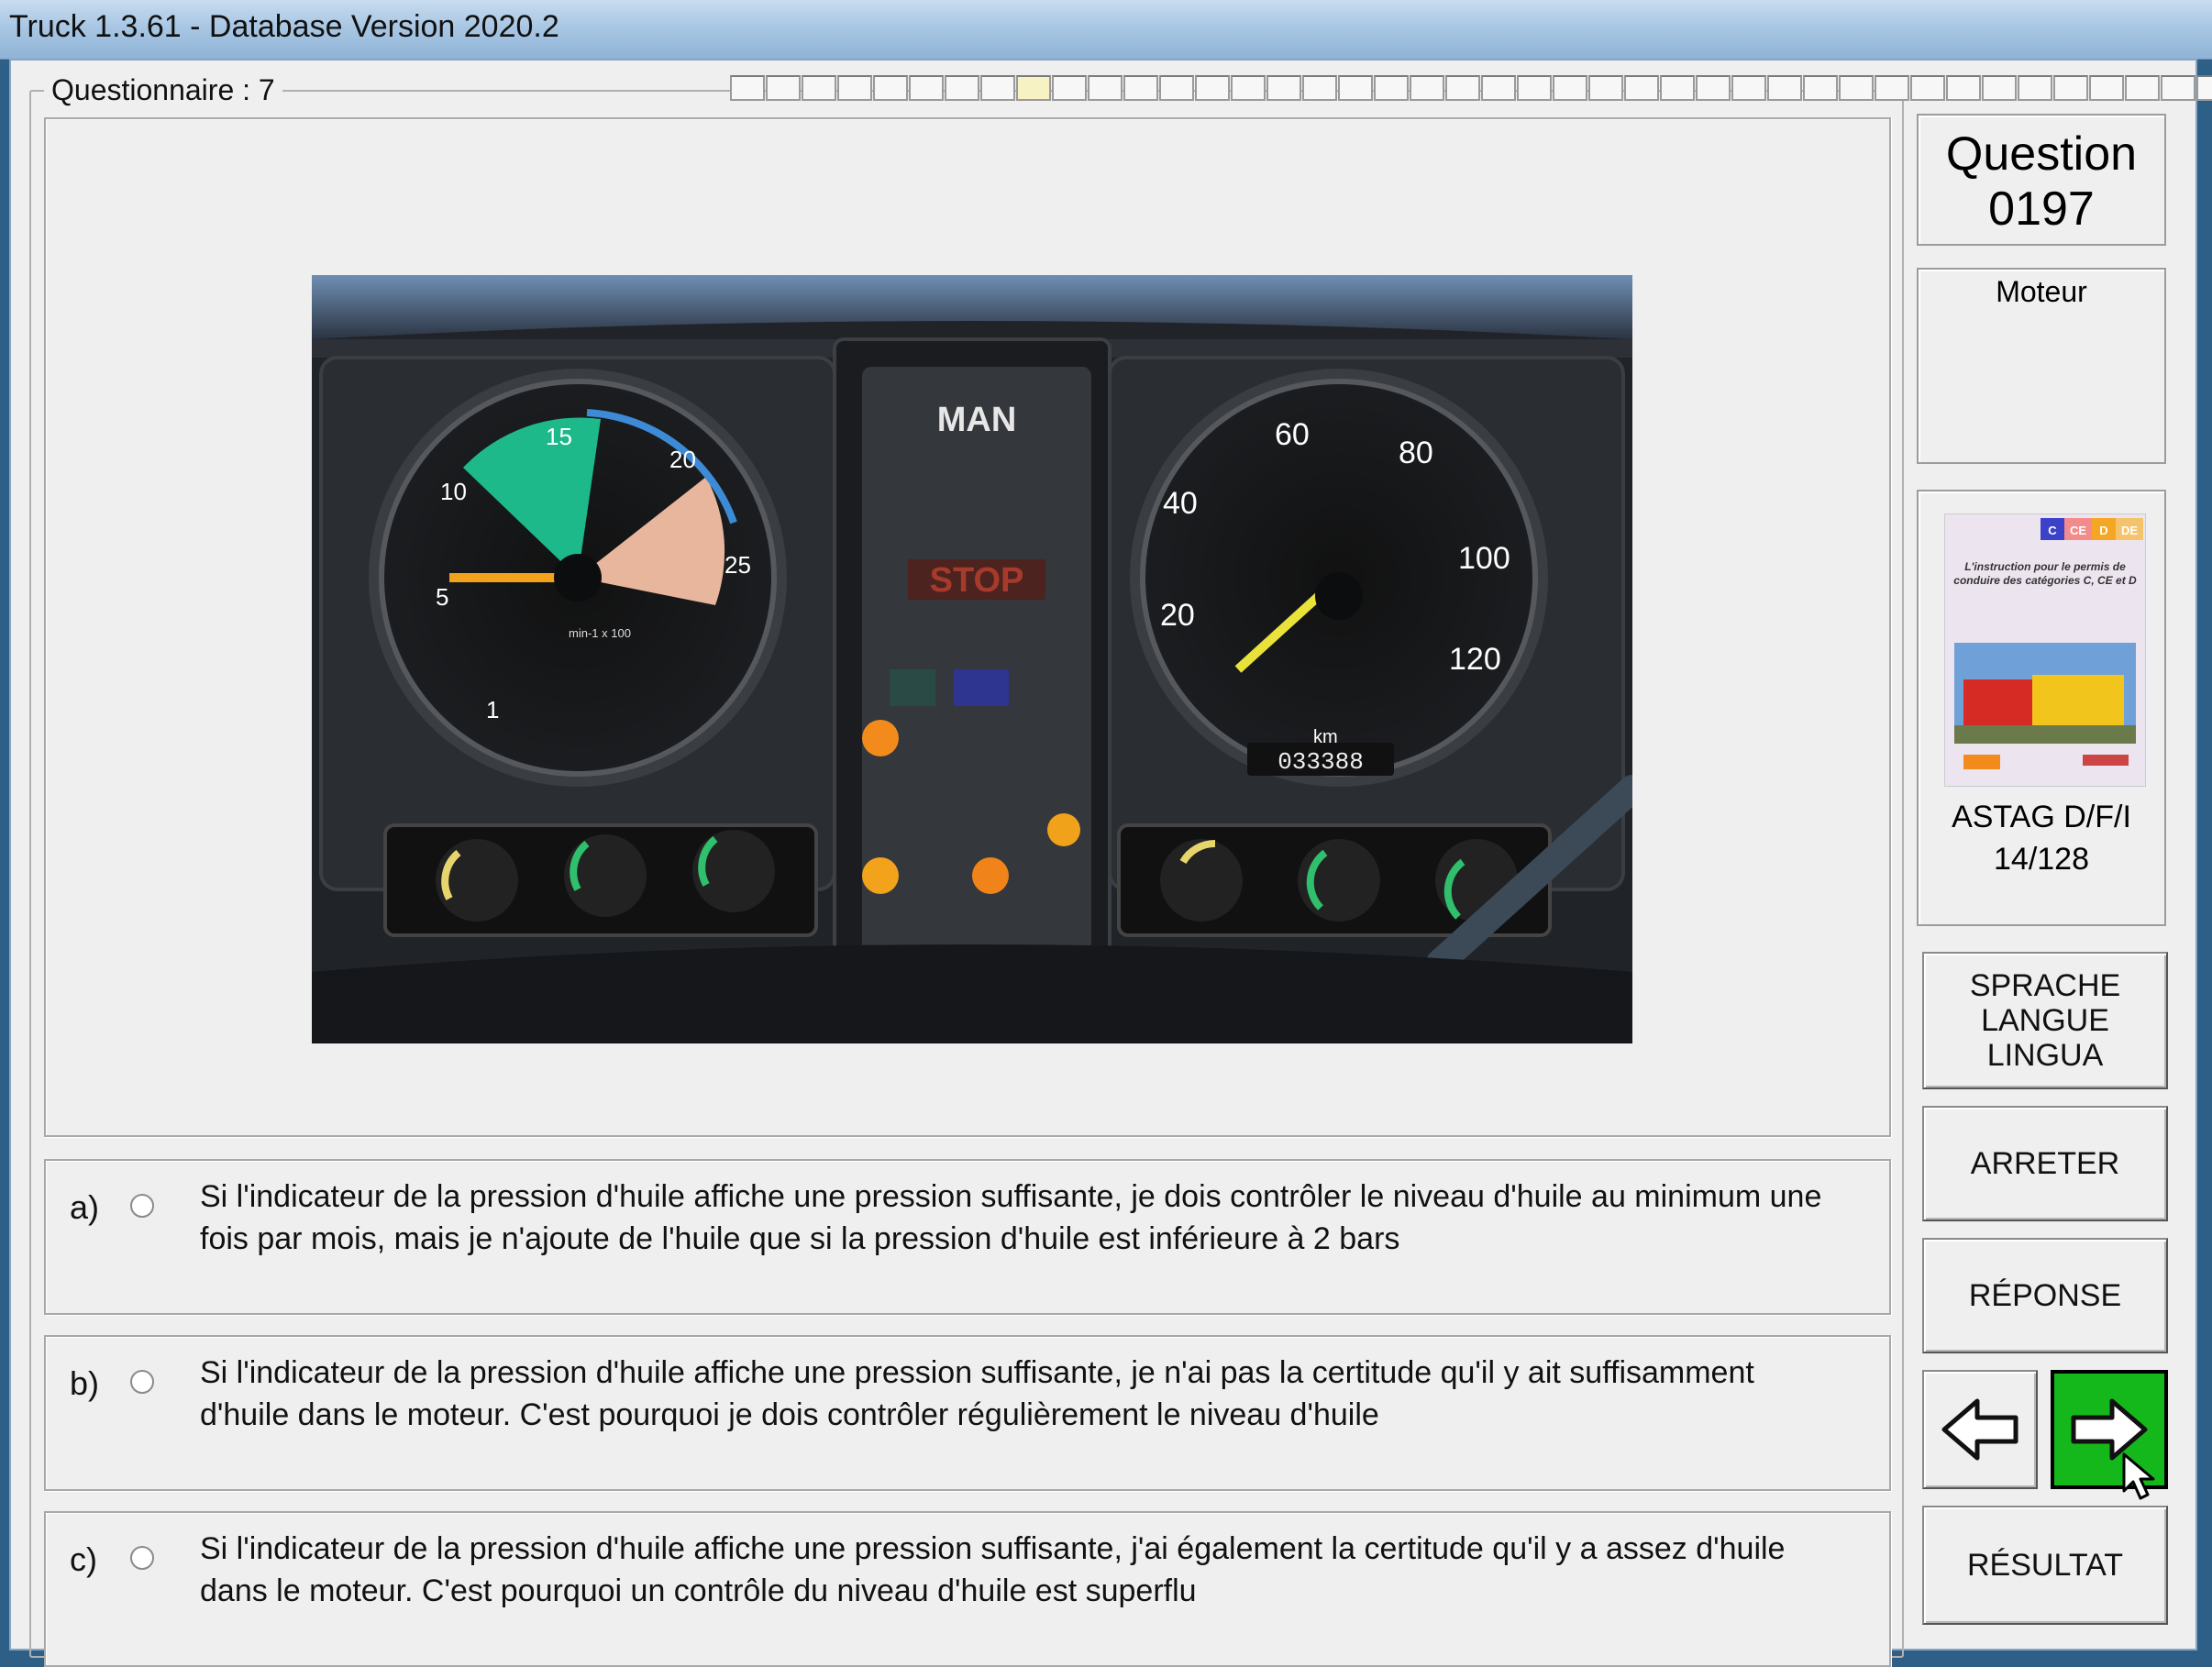 This screenshot has width=2212, height=1667. What do you see at coordinates (2045, 1295) in the screenshot?
I see `answer-button: RÉPONSE` at bounding box center [2045, 1295].